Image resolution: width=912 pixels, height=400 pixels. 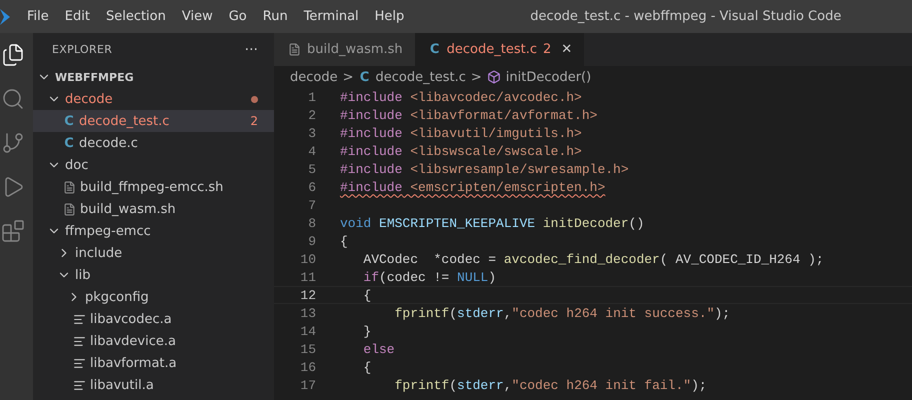 What do you see at coordinates (593, 259) in the screenshot?
I see `code-line: AVCodec *codec = avcodec_find_decoder( AV_CODEC_ID_H264 );` at bounding box center [593, 259].